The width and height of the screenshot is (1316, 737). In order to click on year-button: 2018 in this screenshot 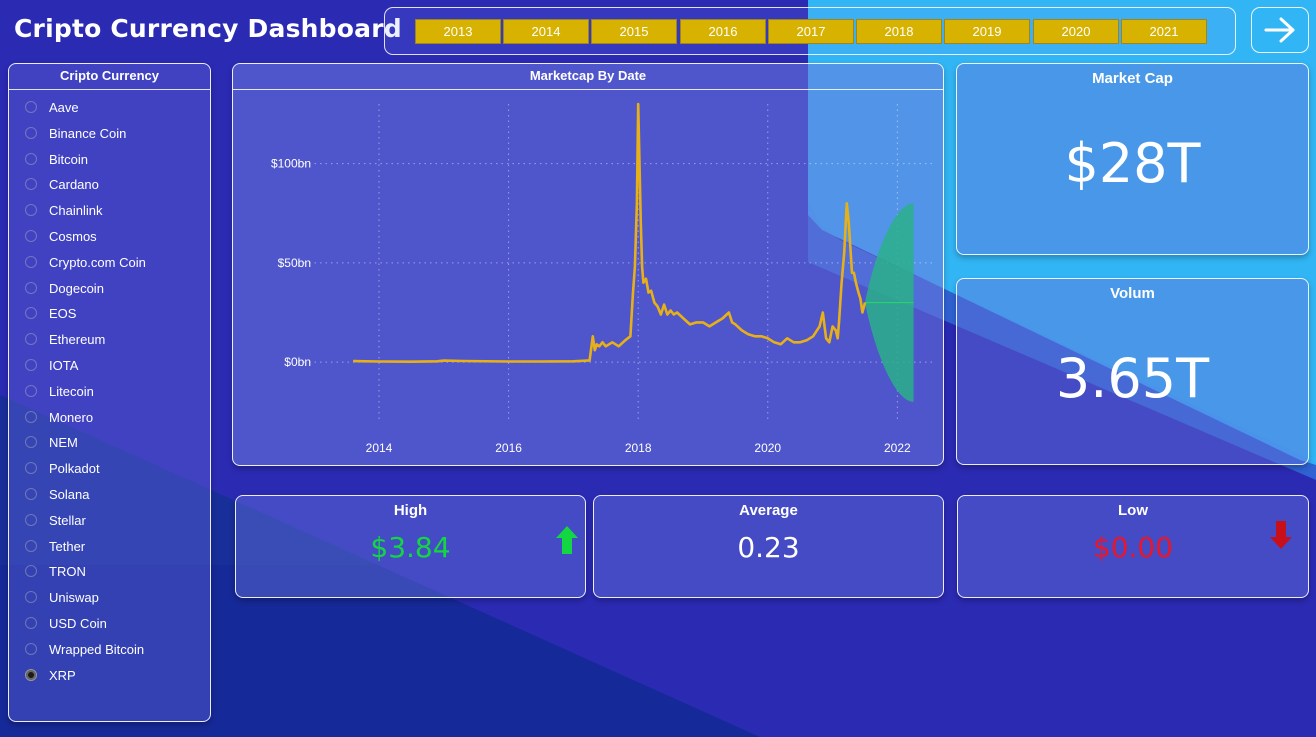, I will do `click(899, 31)`.